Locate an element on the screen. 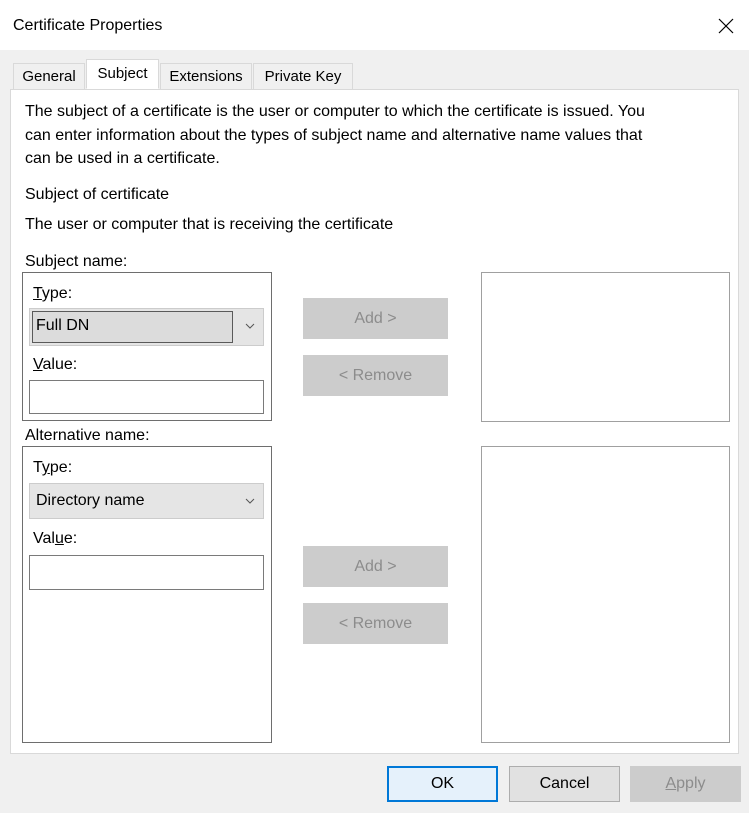  tab-general: General is located at coordinates (49, 76).